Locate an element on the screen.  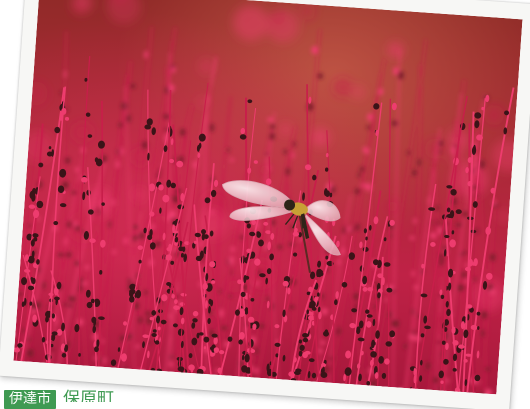
location-badge: 伊達市 is located at coordinates (30, 399).